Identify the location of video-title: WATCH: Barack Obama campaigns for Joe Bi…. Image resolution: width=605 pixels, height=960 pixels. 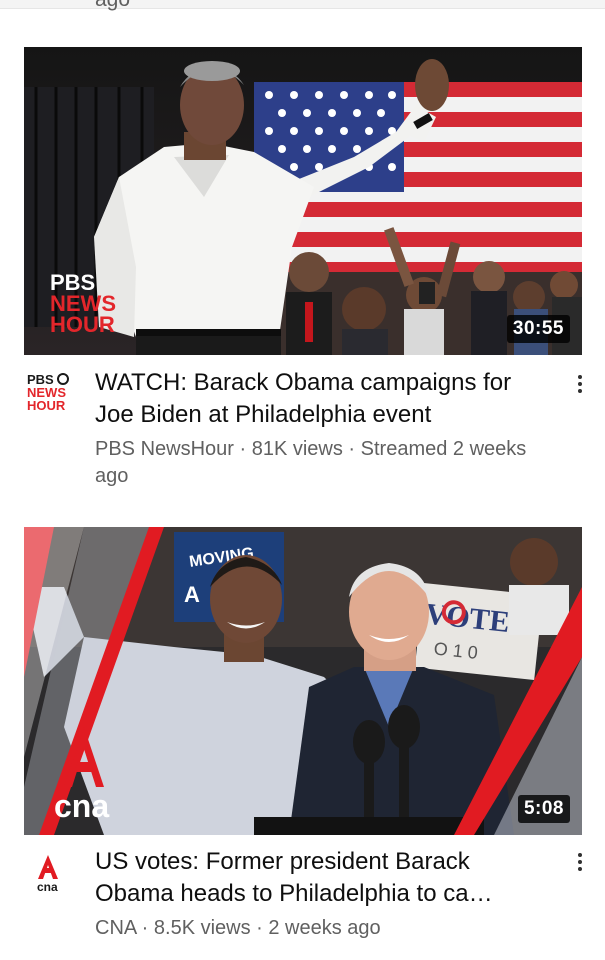
(320, 399).